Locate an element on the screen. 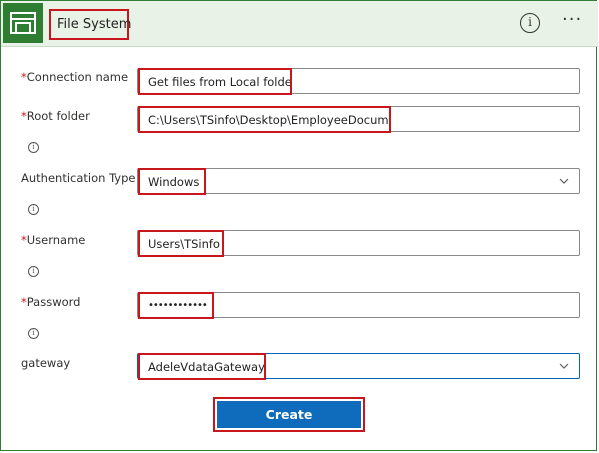 Image resolution: width=599 pixels, height=453 pixels. connection-name-label: *Connection name is located at coordinates (75, 77).